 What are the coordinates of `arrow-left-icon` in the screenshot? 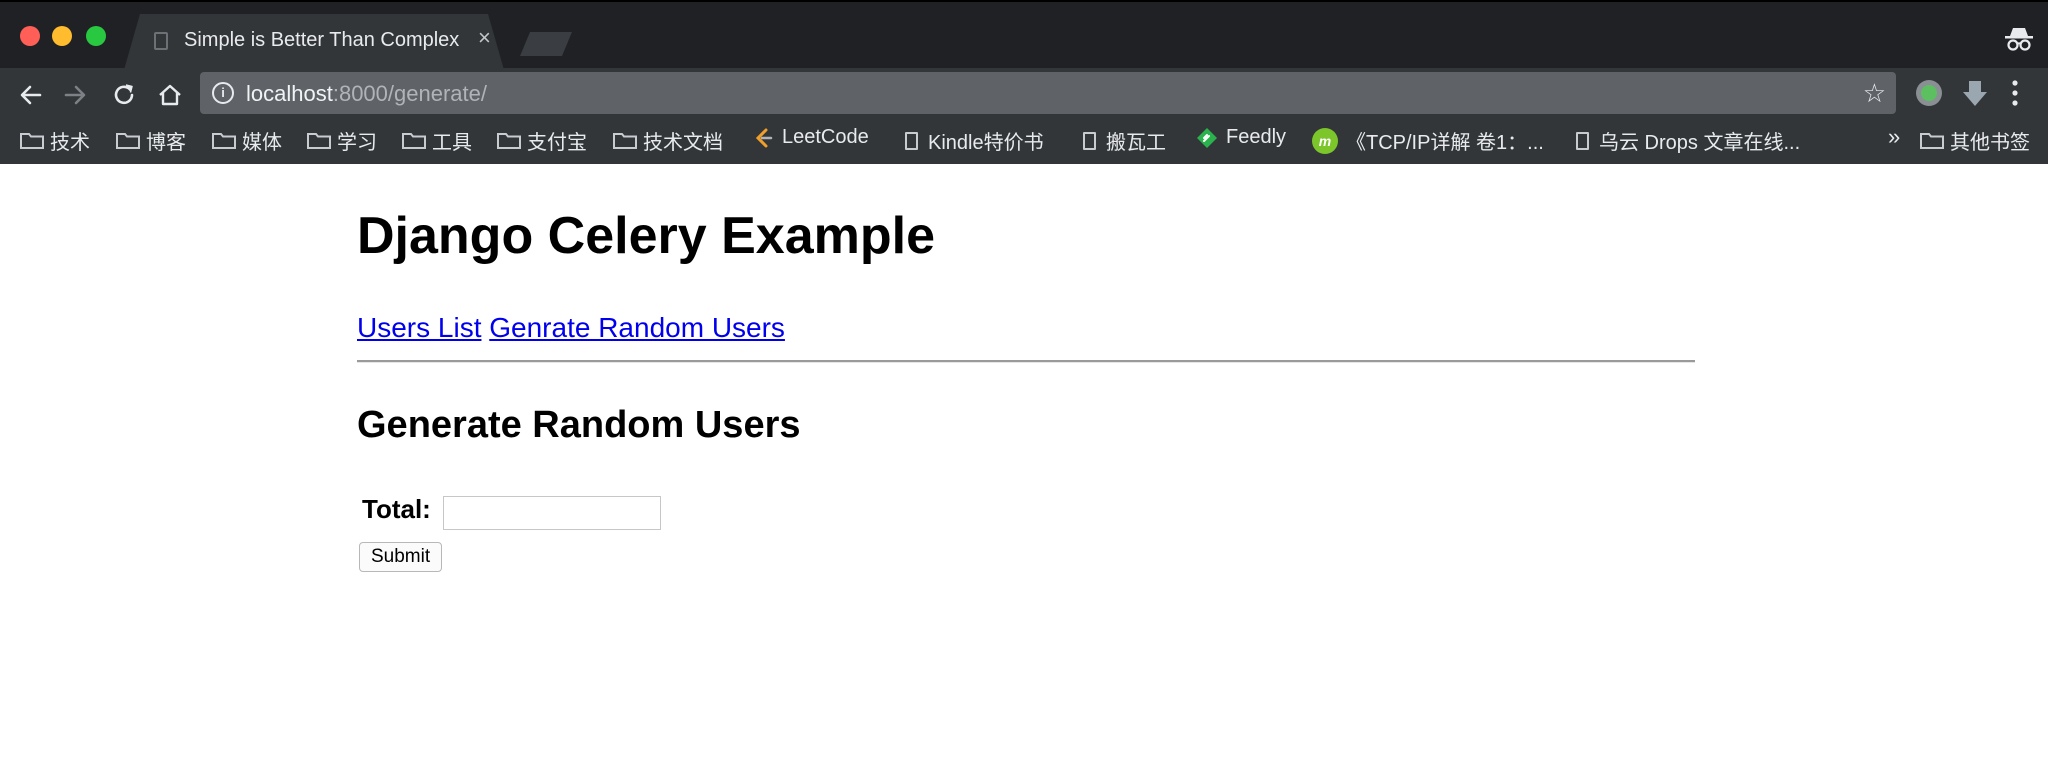 It's located at (31, 95).